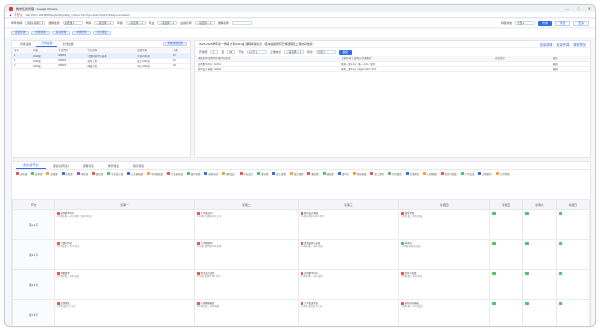  I want to click on week-select: 全部 ▾, so click(325, 52).